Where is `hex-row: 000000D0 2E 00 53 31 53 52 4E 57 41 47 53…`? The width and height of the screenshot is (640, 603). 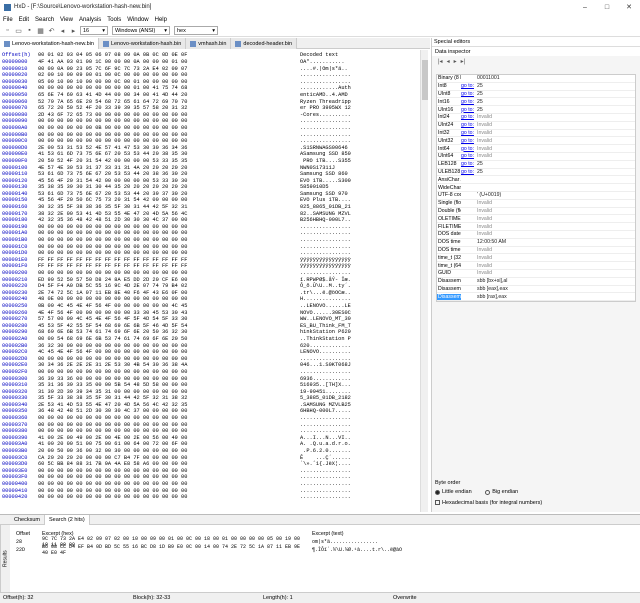
hex-row: 000000D0 2E 00 53 31 53 52 4E 57 41 47 53… is located at coordinates (215, 148).